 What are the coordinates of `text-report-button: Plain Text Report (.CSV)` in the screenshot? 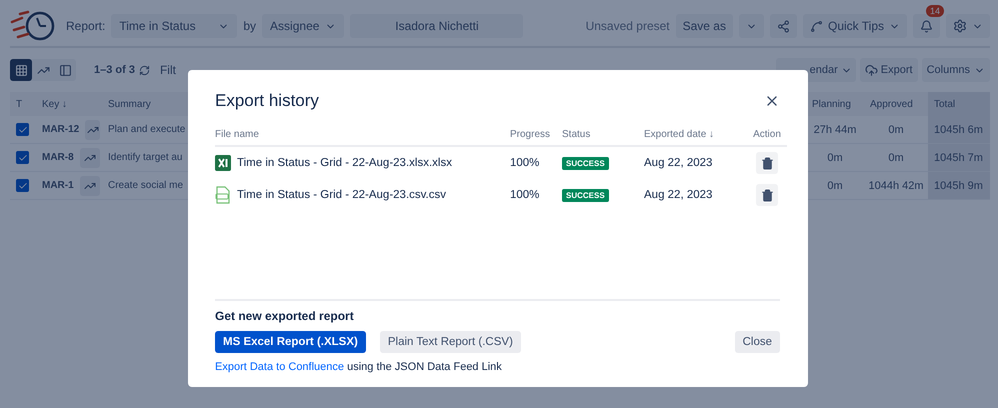 It's located at (450, 342).